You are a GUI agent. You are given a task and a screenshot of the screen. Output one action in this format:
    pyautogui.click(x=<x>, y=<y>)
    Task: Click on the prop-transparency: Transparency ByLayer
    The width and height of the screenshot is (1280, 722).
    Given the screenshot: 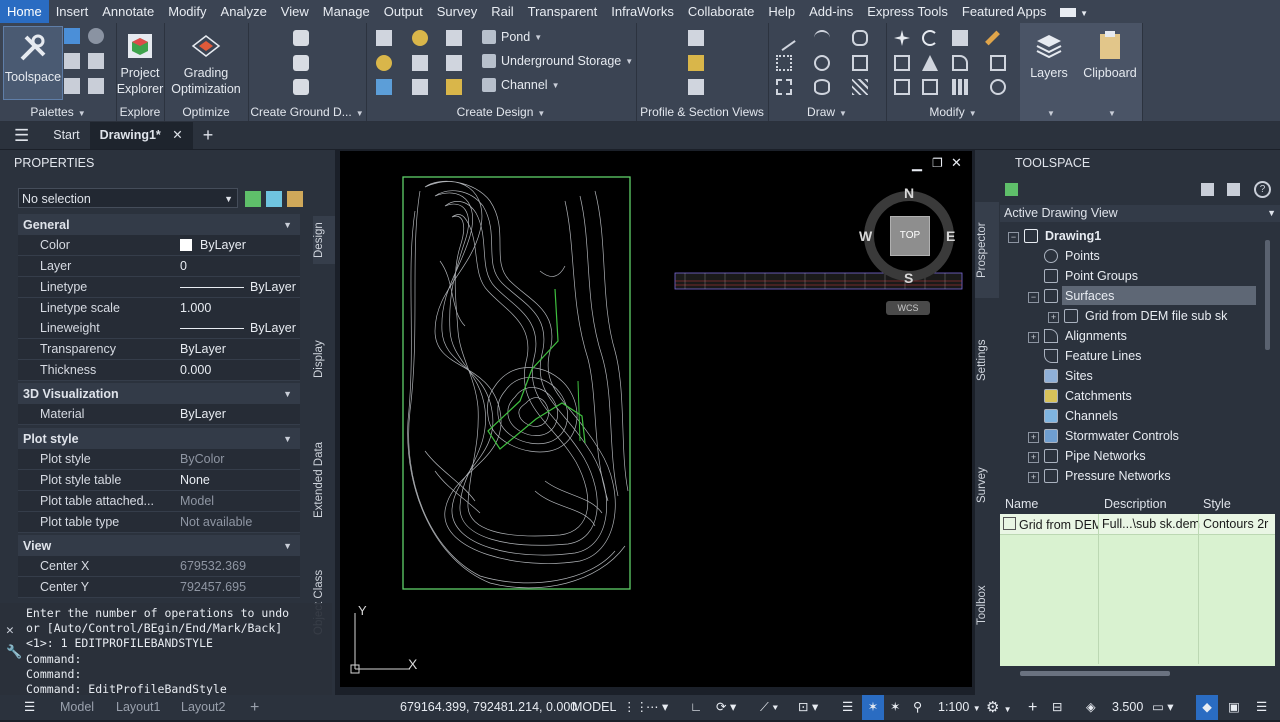 What is the action you would take?
    pyautogui.click(x=159, y=349)
    